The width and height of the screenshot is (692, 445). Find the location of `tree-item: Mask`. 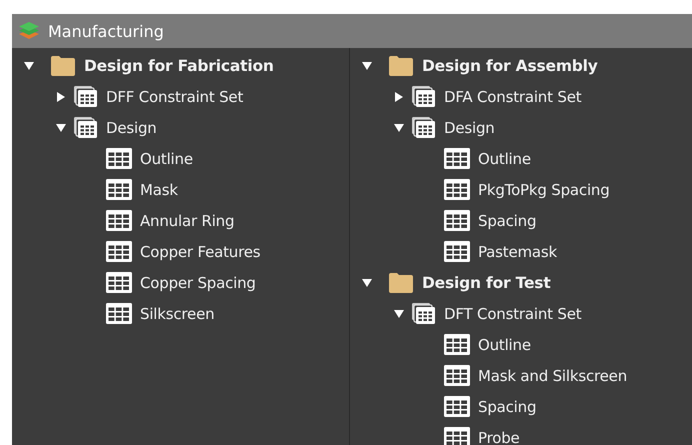

tree-item: Mask is located at coordinates (159, 189).